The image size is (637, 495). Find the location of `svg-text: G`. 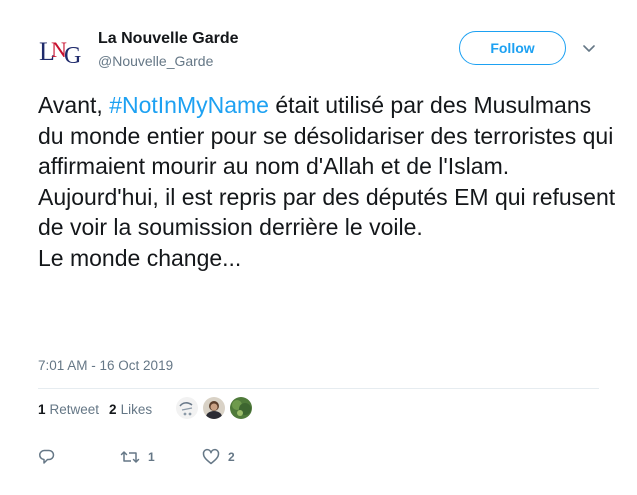

svg-text: G is located at coordinates (72, 56).